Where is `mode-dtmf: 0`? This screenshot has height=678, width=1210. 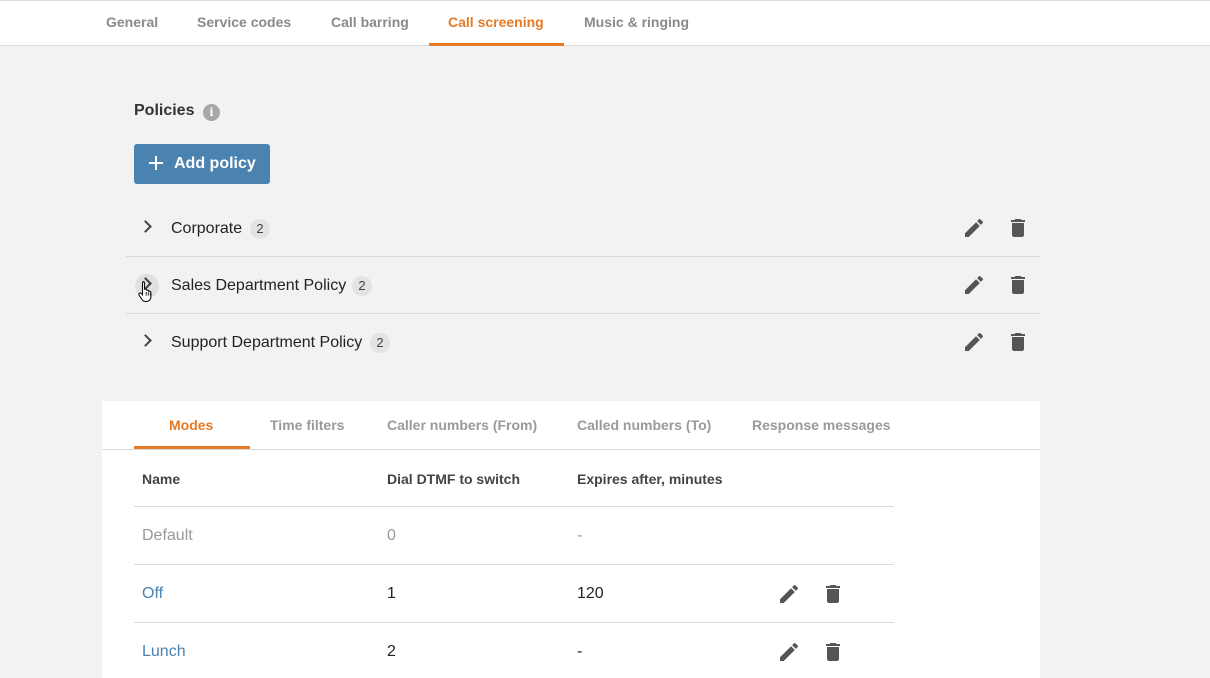
mode-dtmf: 0 is located at coordinates (391, 535).